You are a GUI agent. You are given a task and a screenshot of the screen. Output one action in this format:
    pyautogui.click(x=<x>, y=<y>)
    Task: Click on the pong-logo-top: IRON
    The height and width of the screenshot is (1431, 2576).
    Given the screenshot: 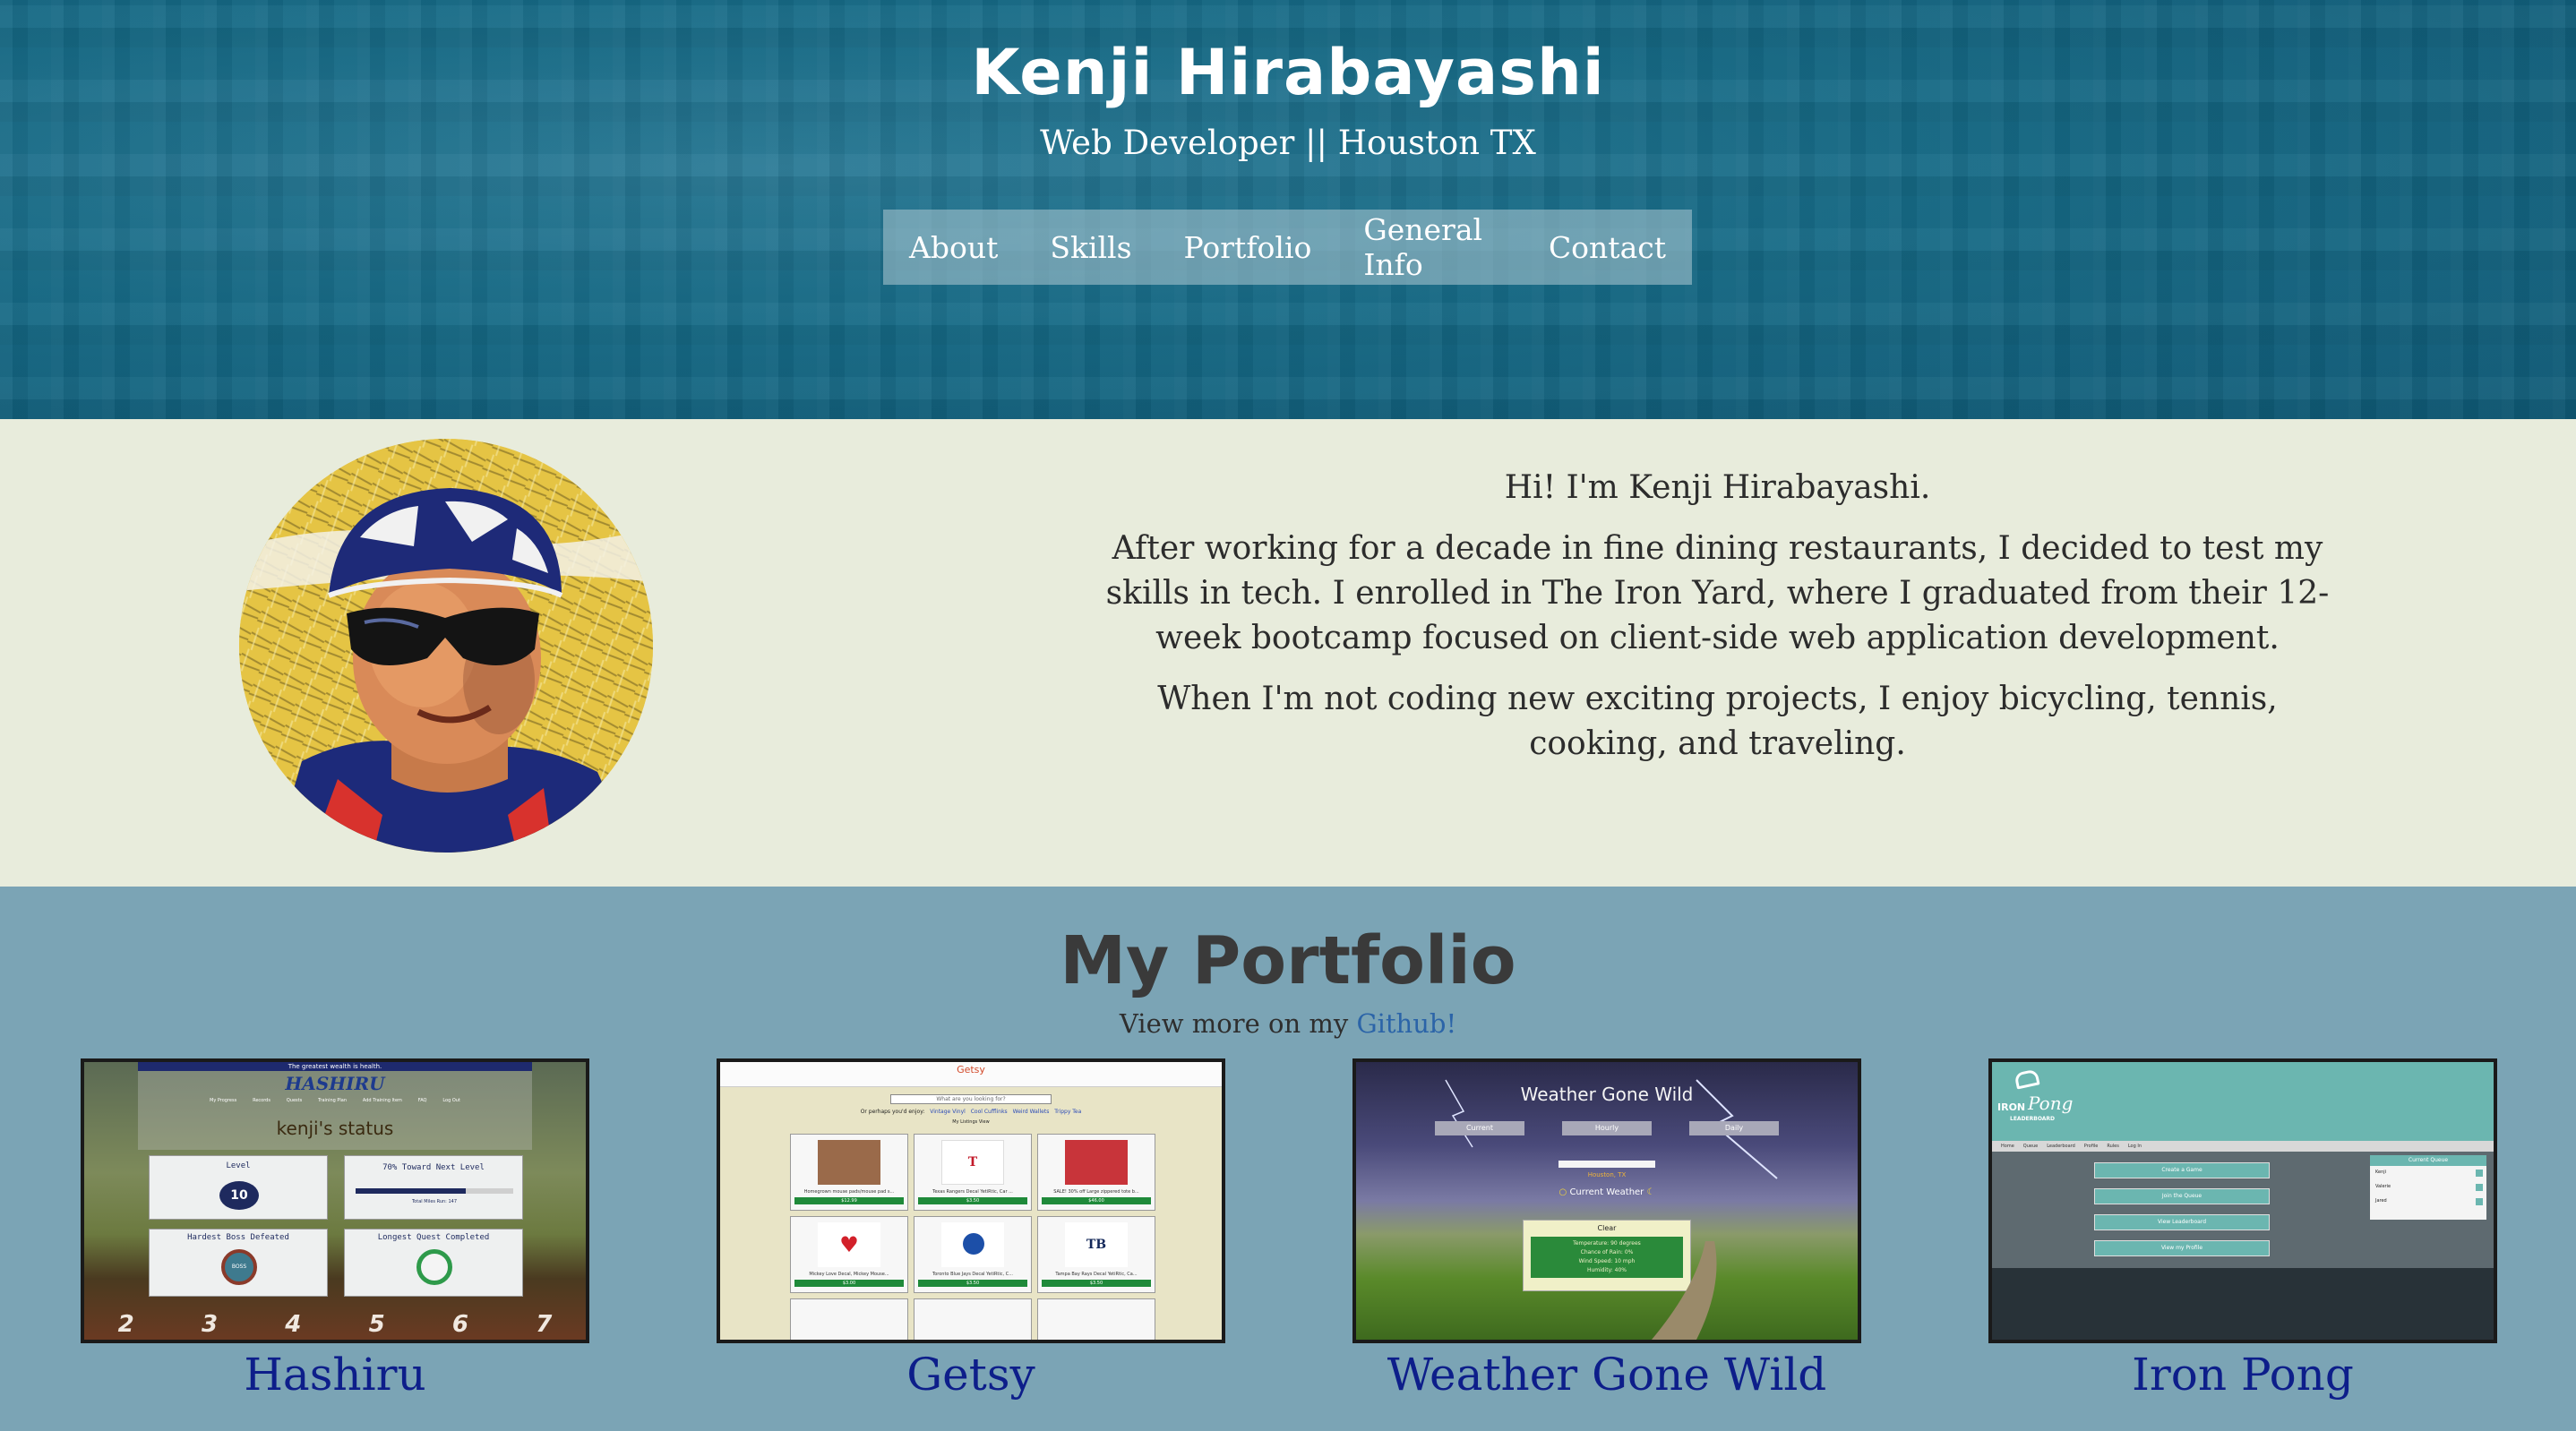 What is the action you would take?
    pyautogui.click(x=2011, y=1107)
    